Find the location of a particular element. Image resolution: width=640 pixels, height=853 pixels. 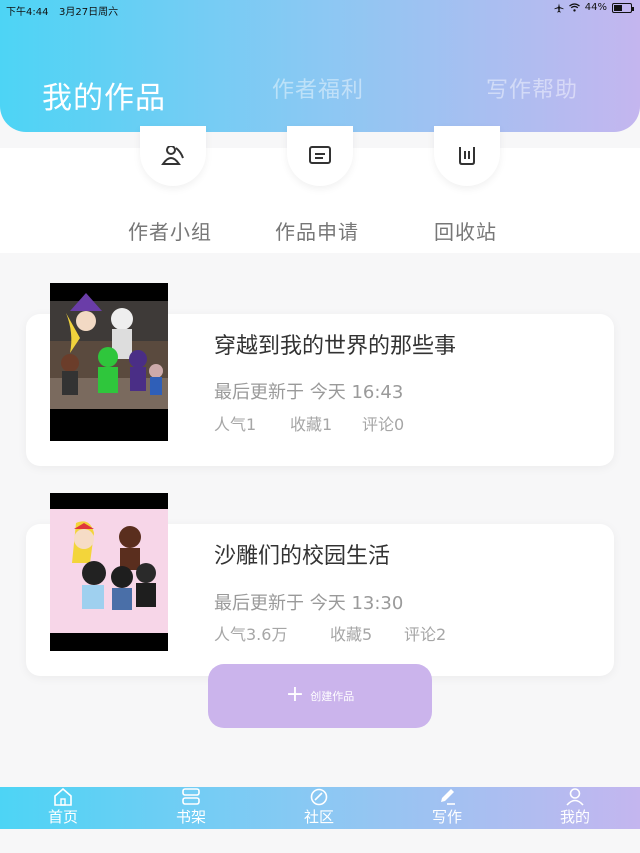

tab-author-benefits: 作者福利 is located at coordinates (318, 88).